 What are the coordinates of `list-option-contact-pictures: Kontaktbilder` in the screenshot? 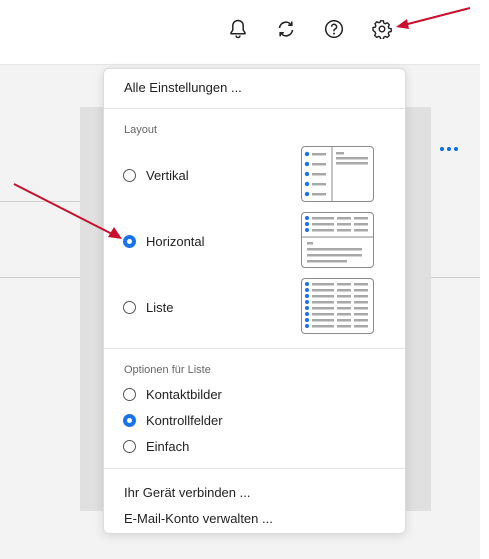 It's located at (172, 394).